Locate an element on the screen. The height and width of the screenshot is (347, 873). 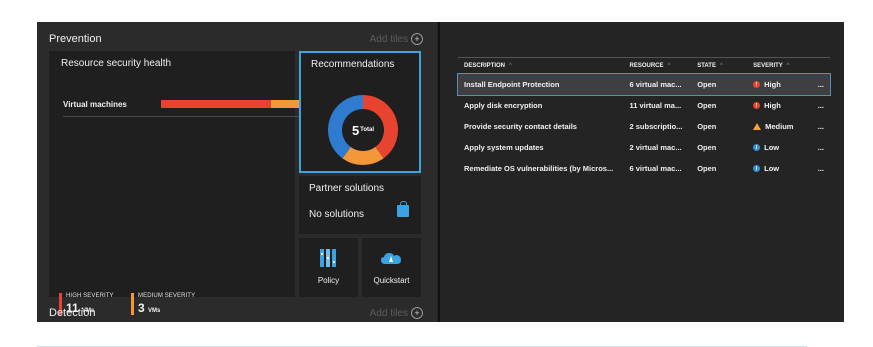
column-header-resource: RESOURCE ^ is located at coordinates (657, 65).